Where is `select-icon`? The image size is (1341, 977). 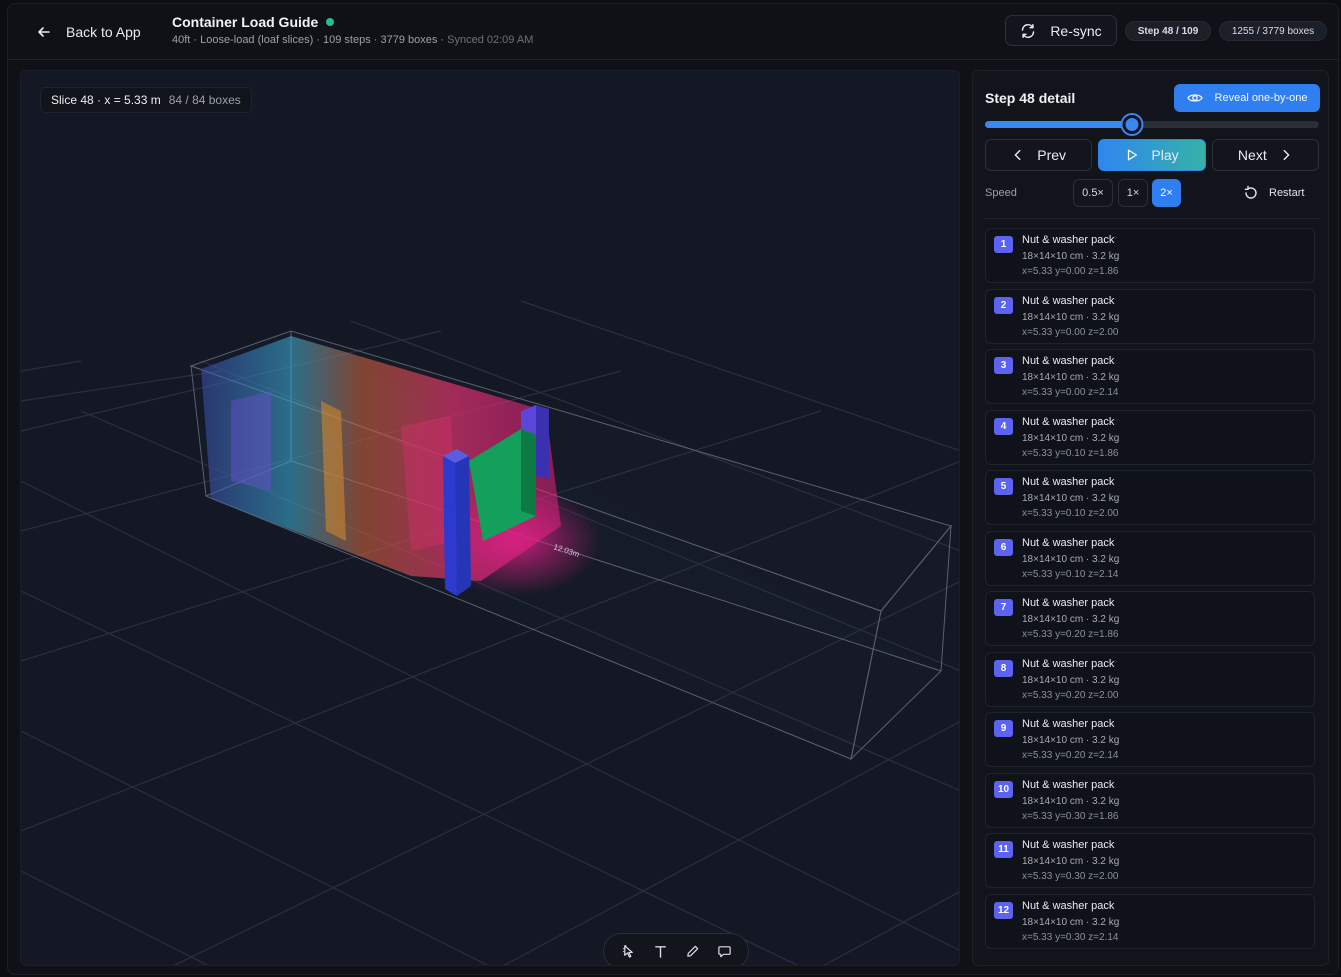 select-icon is located at coordinates (627, 951).